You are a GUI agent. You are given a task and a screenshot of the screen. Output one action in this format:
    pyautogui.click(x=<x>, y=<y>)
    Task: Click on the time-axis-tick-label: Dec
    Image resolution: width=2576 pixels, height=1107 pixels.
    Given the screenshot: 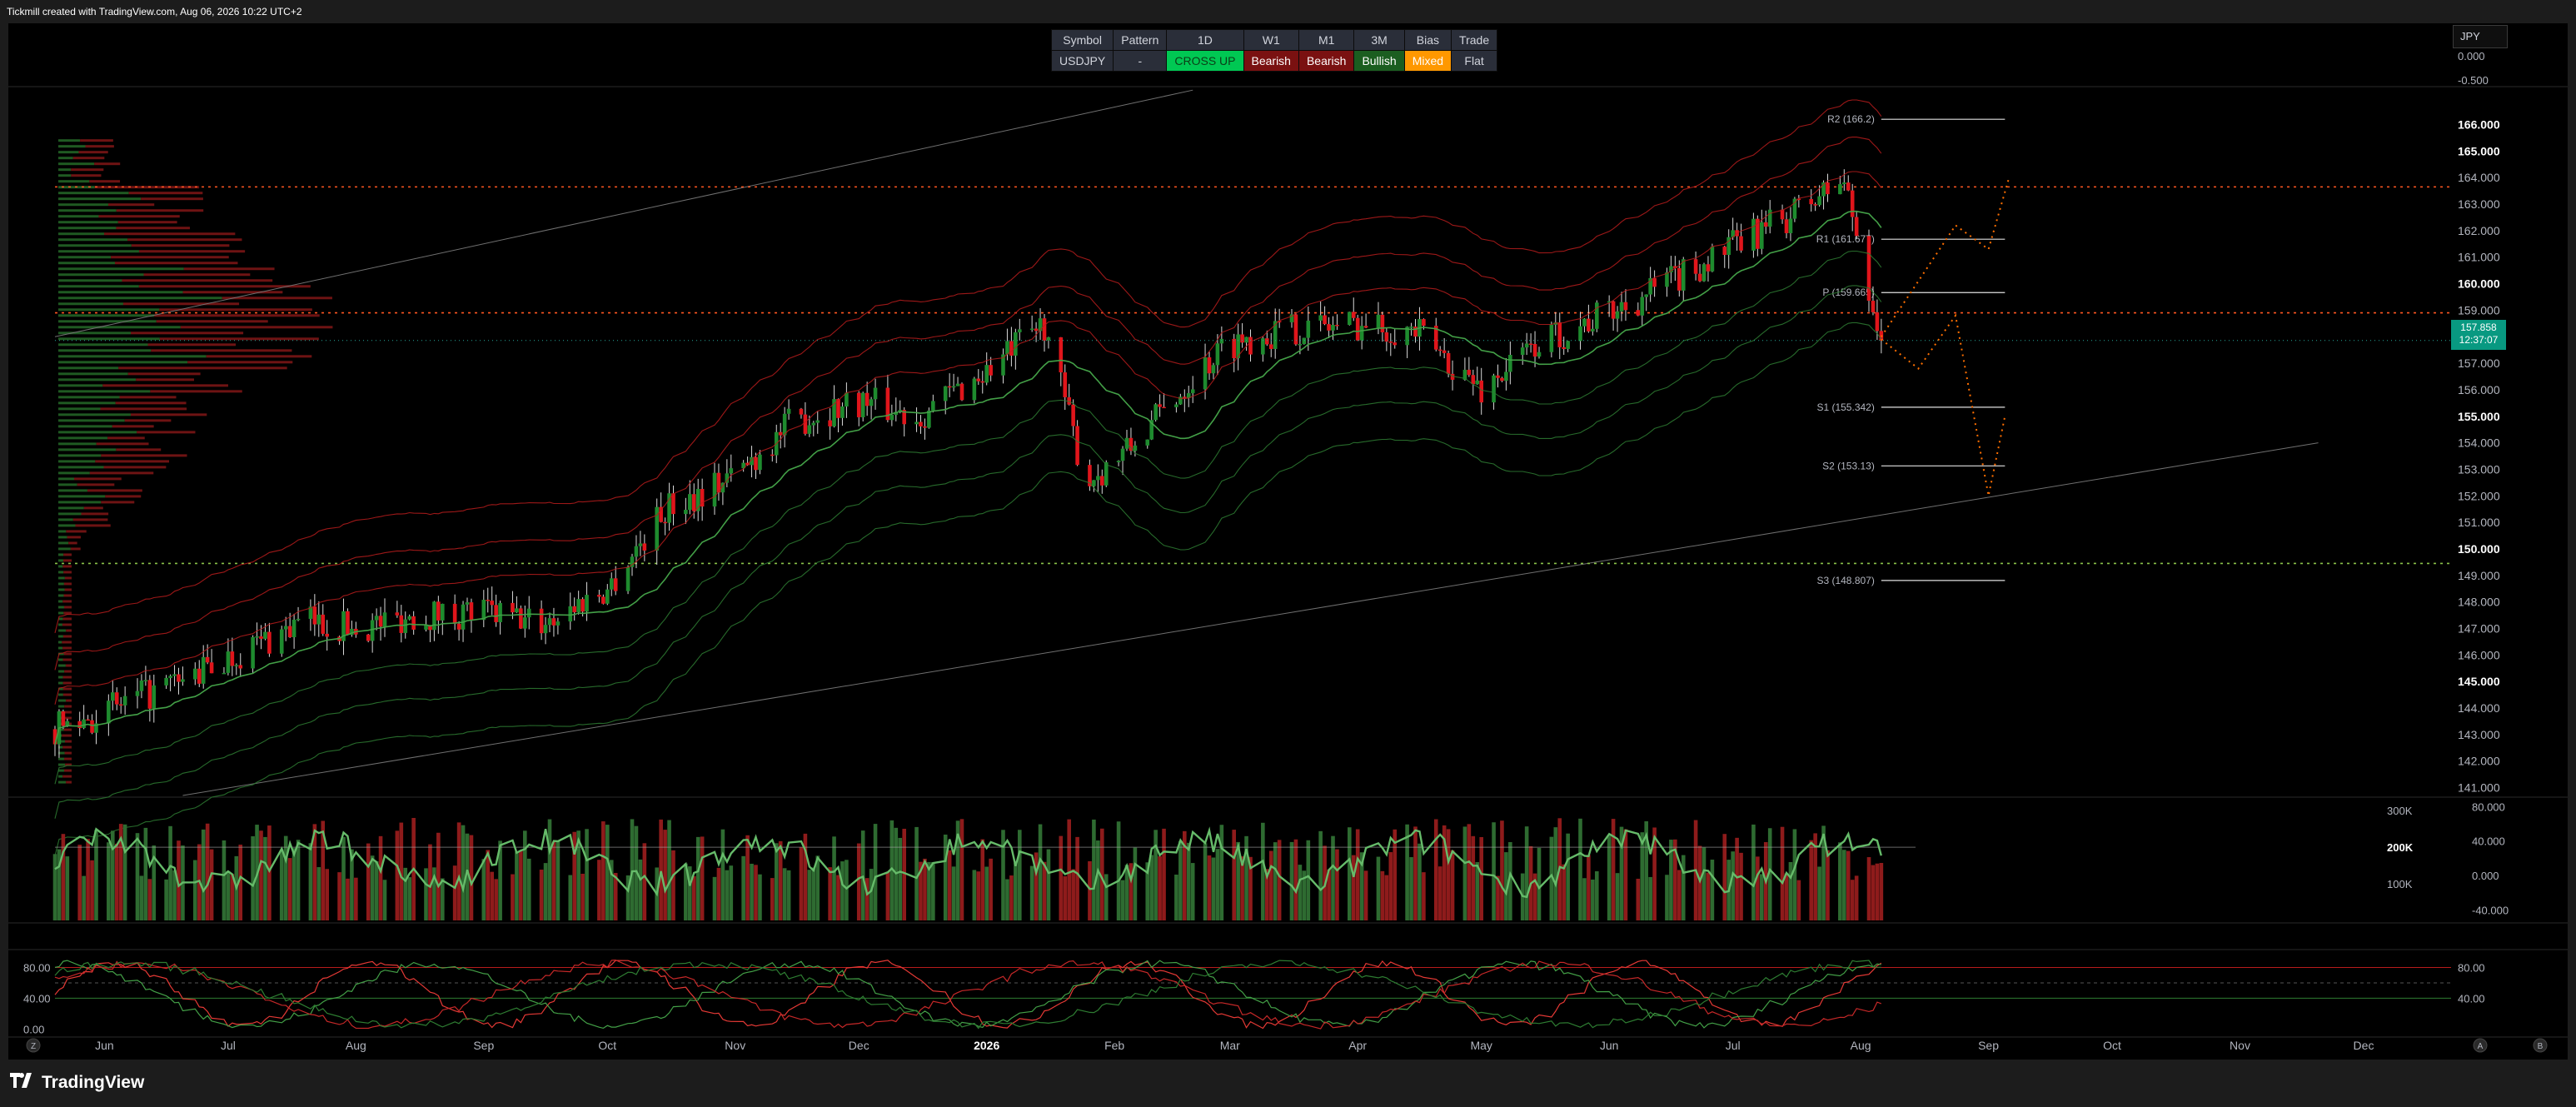 What is the action you would take?
    pyautogui.click(x=859, y=1046)
    